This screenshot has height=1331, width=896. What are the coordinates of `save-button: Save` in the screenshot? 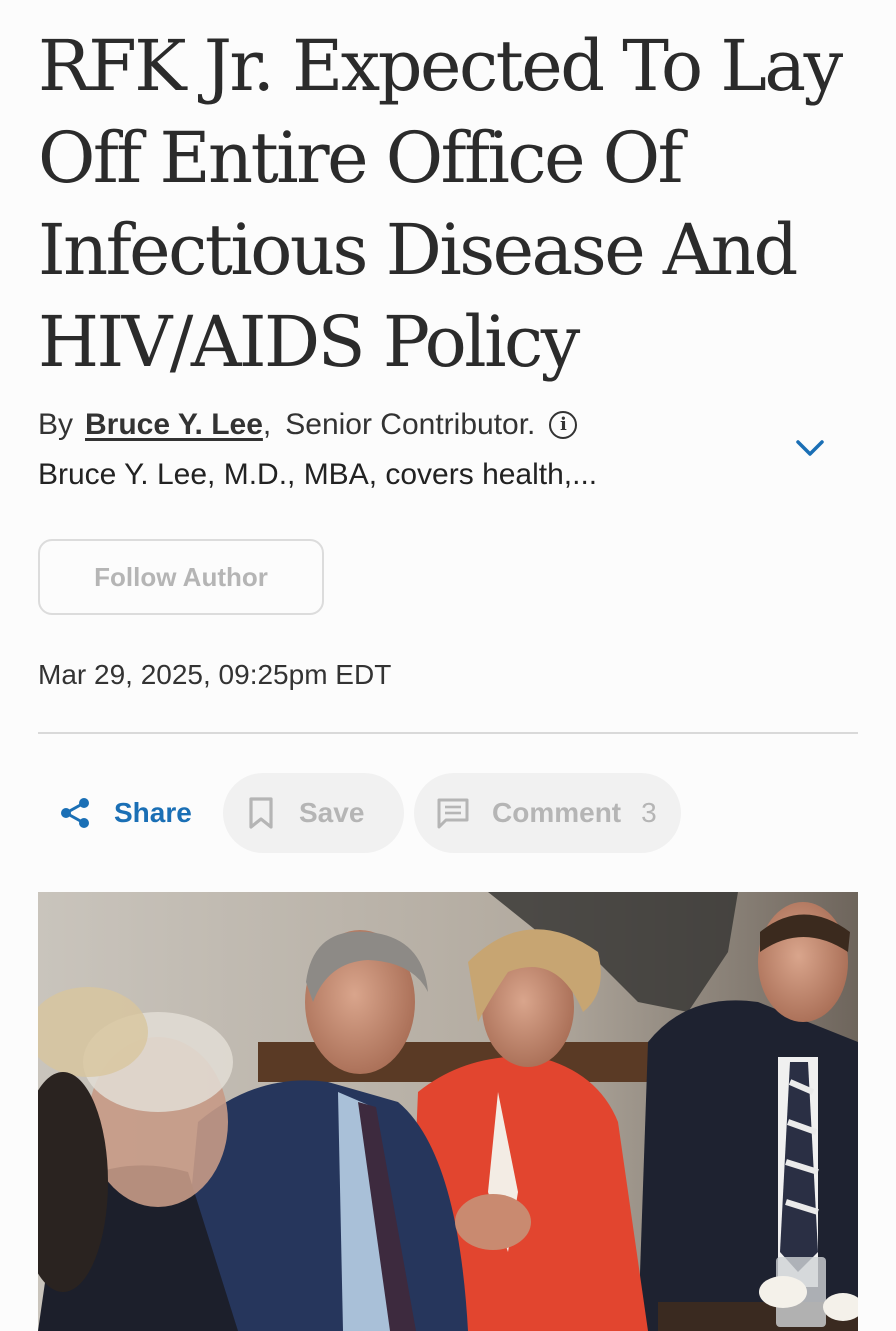 It's located at (313, 813).